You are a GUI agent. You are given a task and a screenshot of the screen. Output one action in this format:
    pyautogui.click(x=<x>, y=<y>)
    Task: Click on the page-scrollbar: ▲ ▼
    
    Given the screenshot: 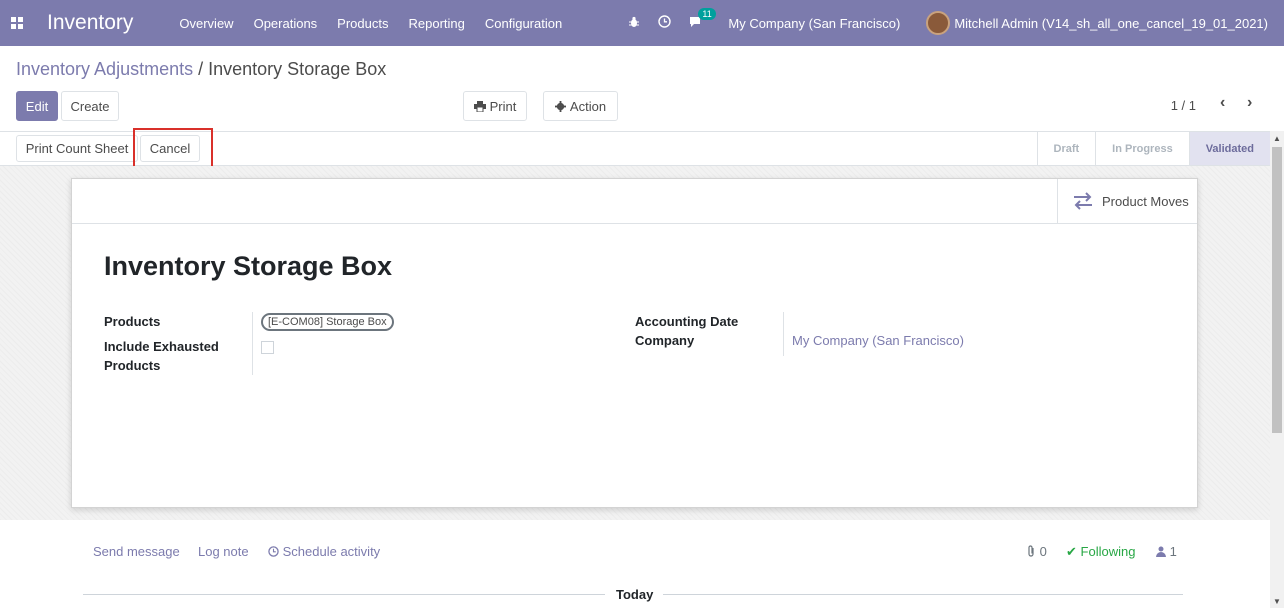 What is the action you would take?
    pyautogui.click(x=1277, y=369)
    